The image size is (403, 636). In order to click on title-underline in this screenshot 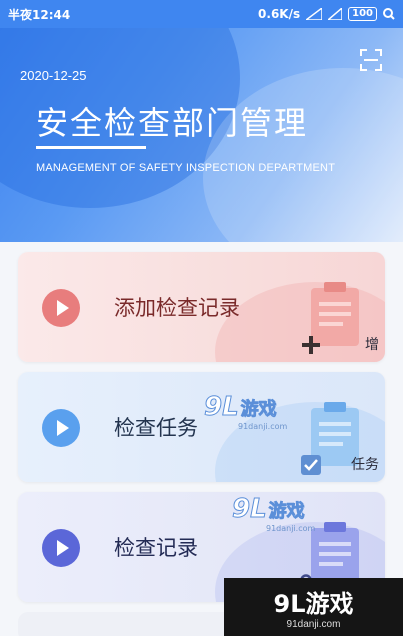, I will do `click(91, 147)`.